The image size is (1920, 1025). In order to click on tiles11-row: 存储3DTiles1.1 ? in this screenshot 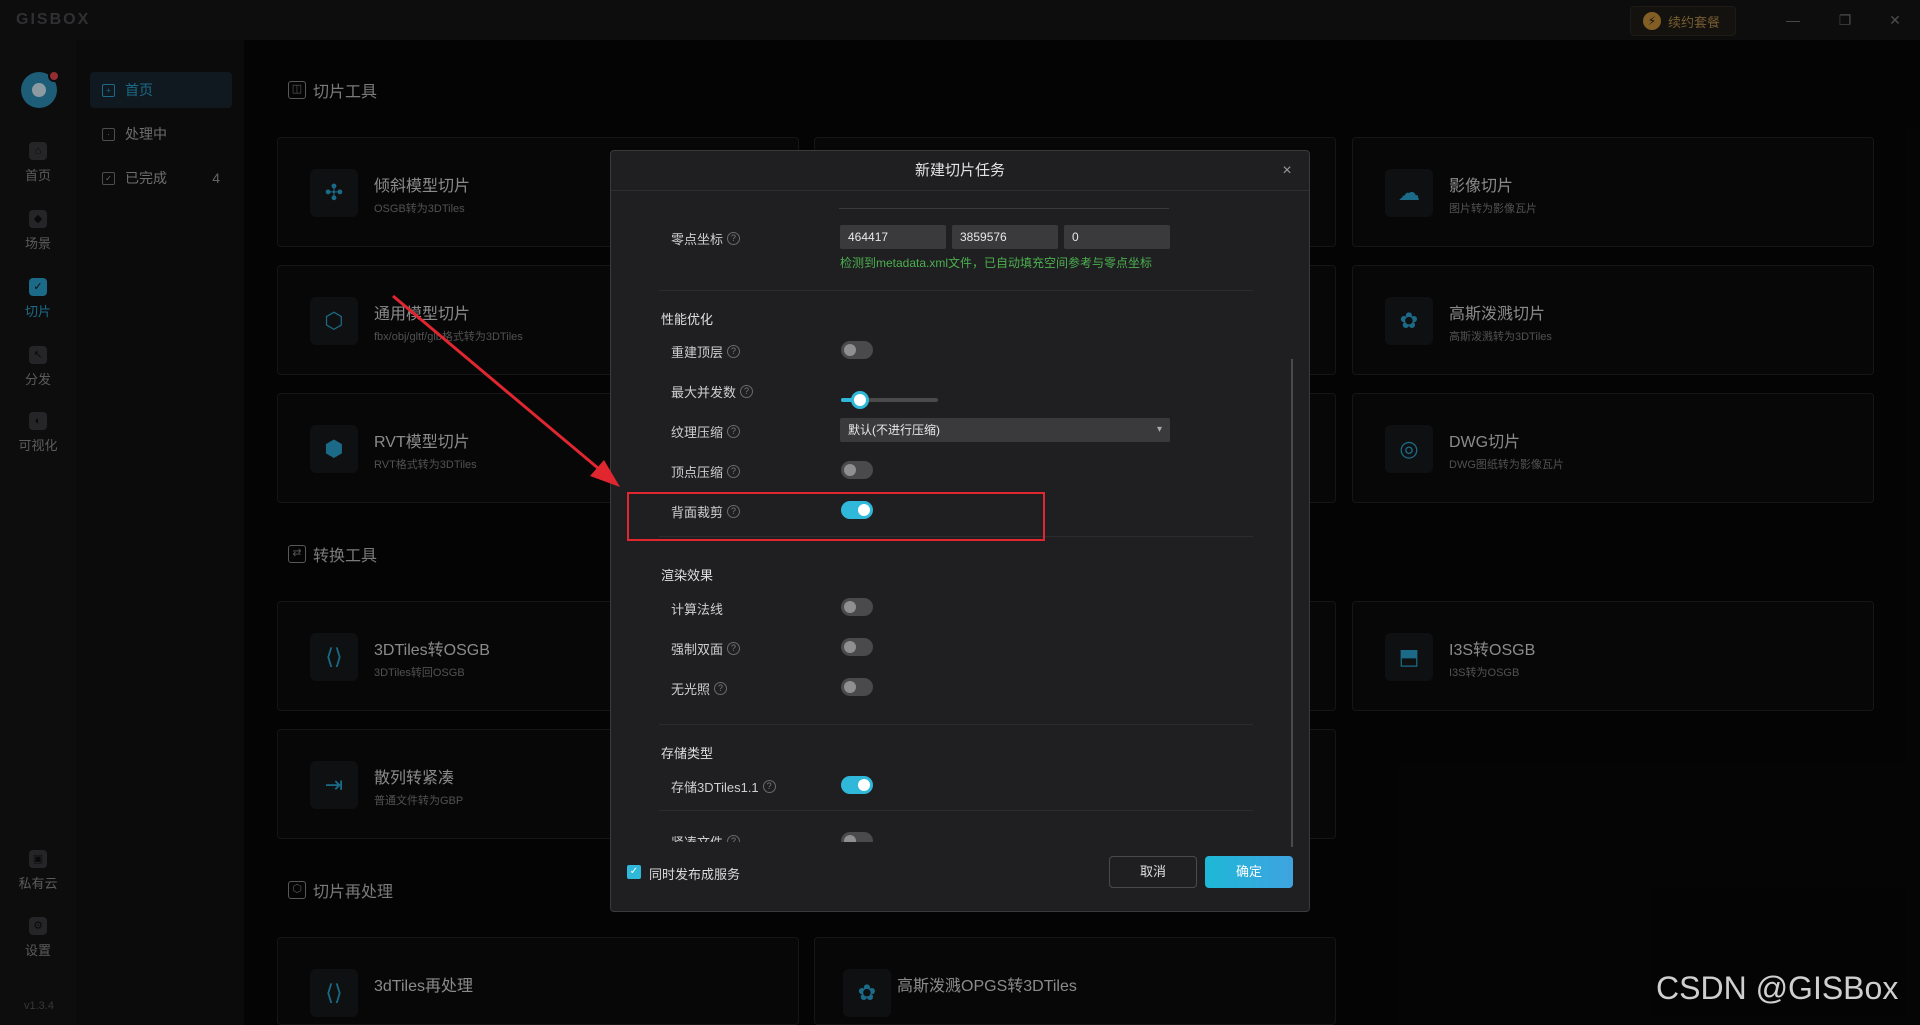, I will do `click(723, 786)`.